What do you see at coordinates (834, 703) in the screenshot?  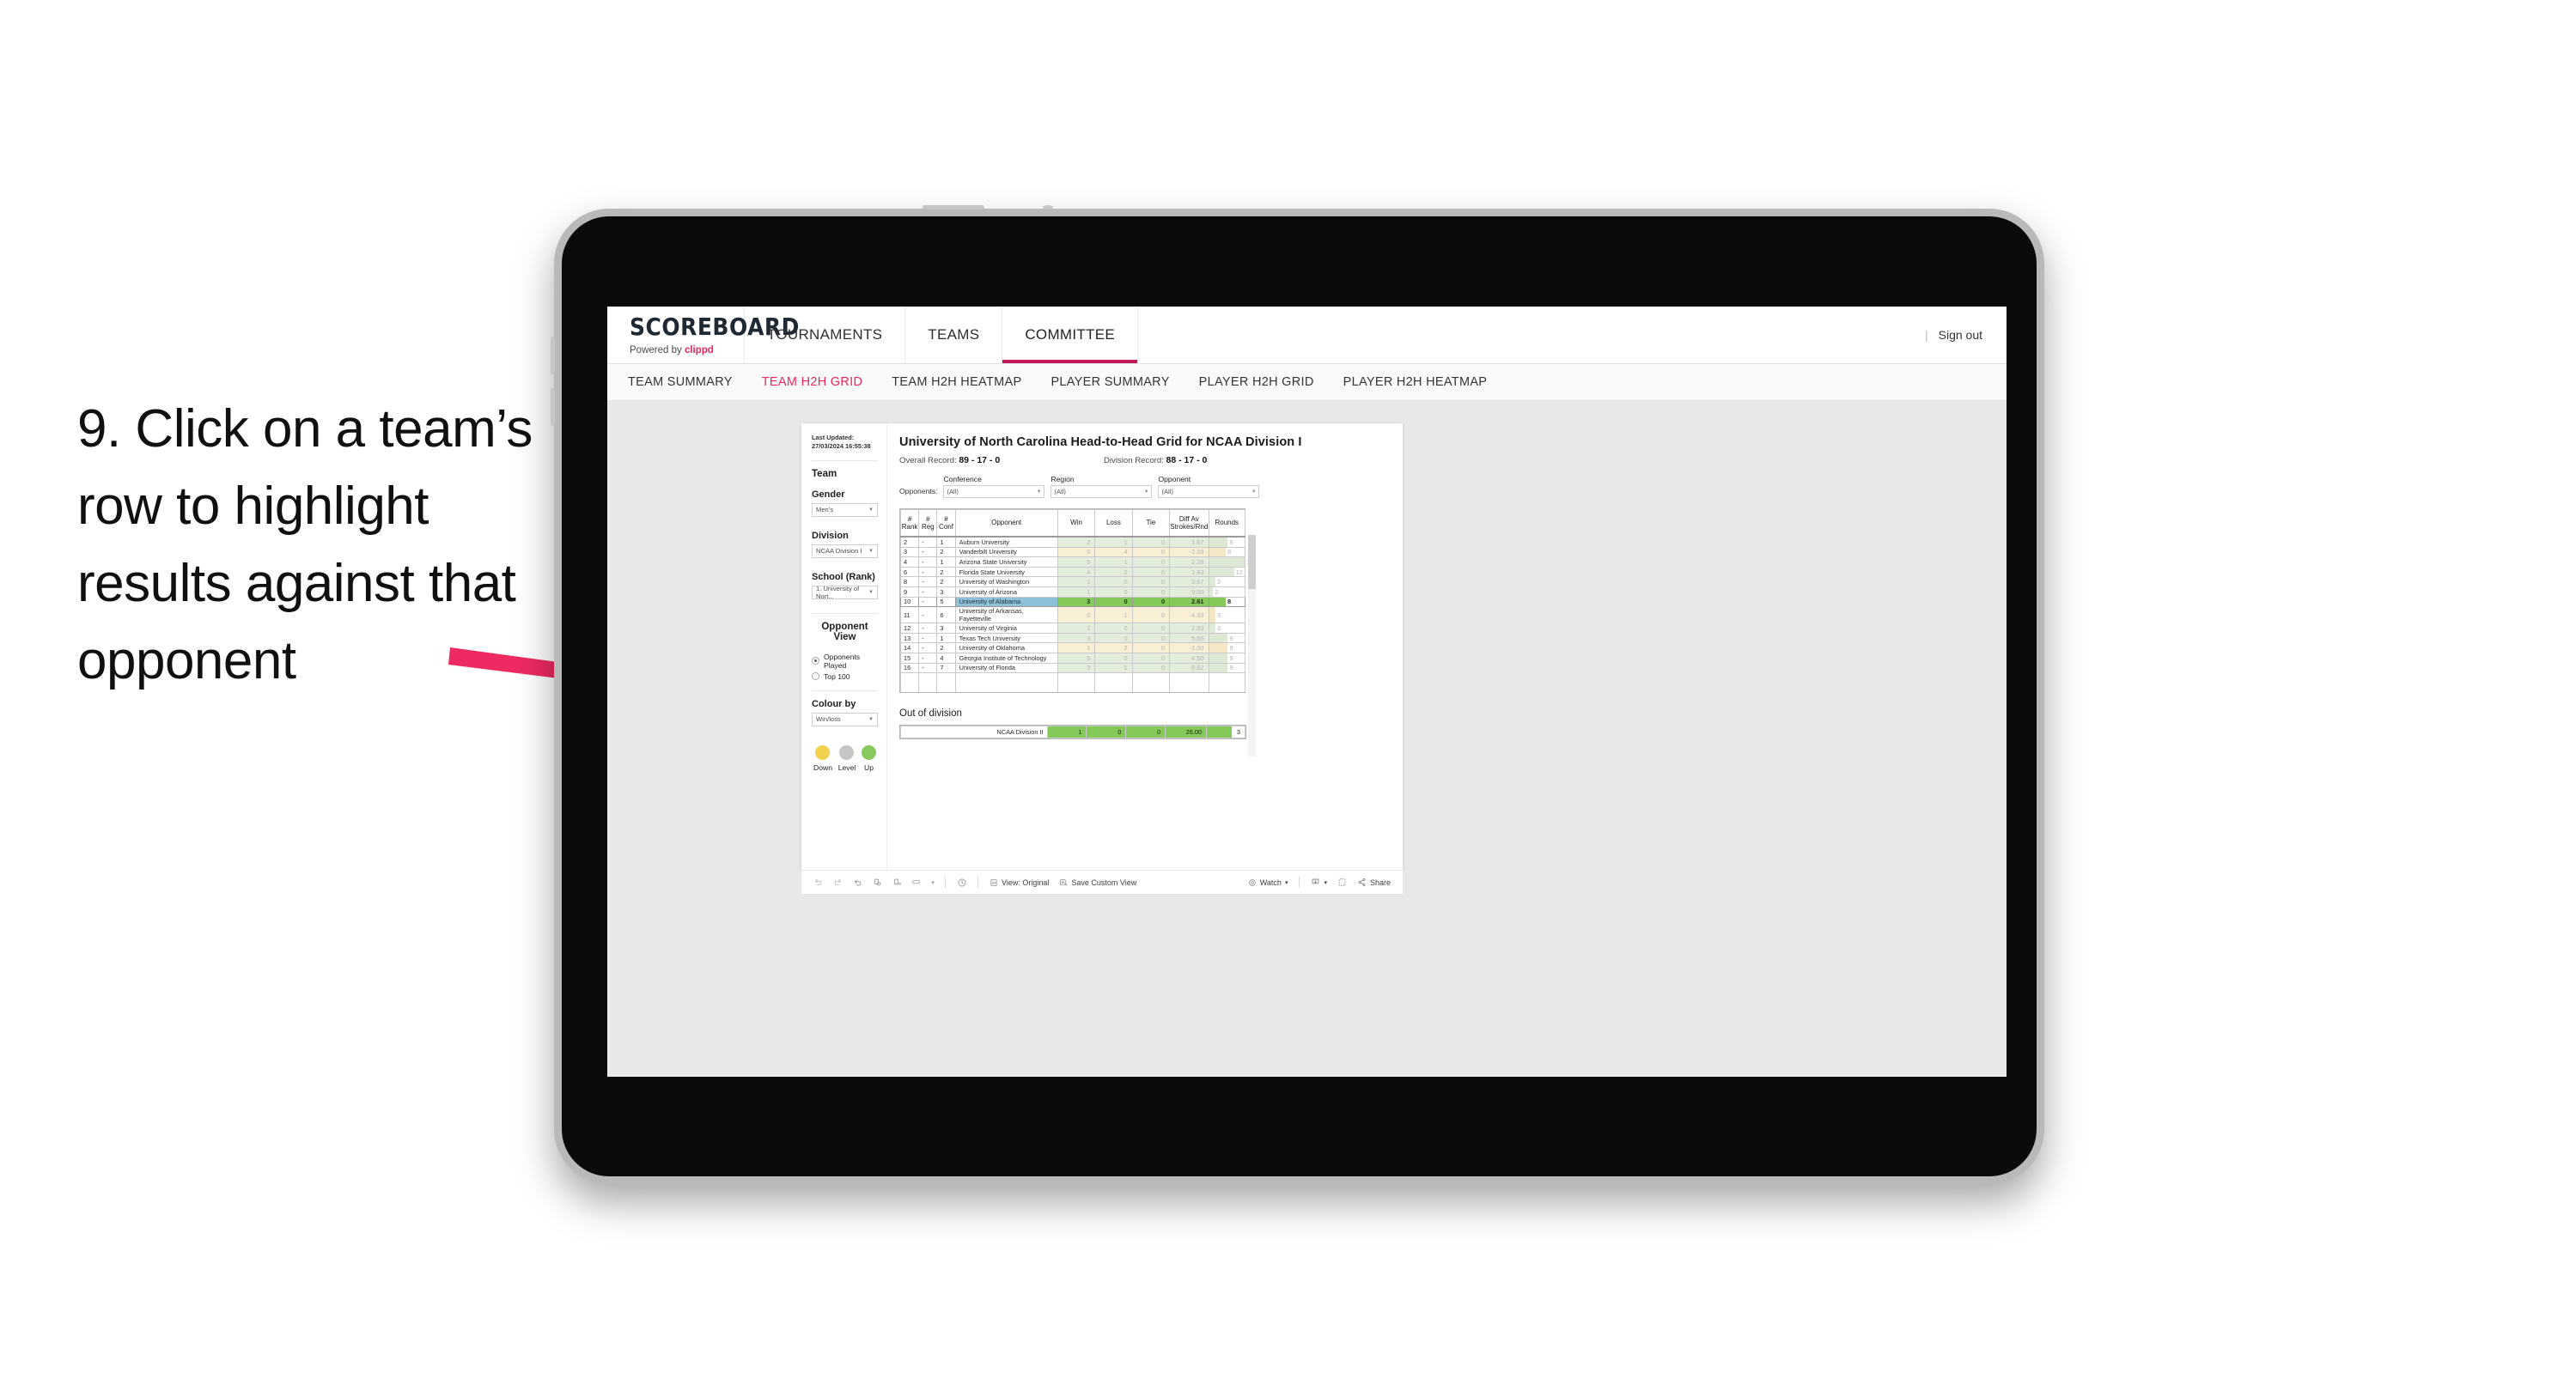 I see `colour-by-label: Colour by` at bounding box center [834, 703].